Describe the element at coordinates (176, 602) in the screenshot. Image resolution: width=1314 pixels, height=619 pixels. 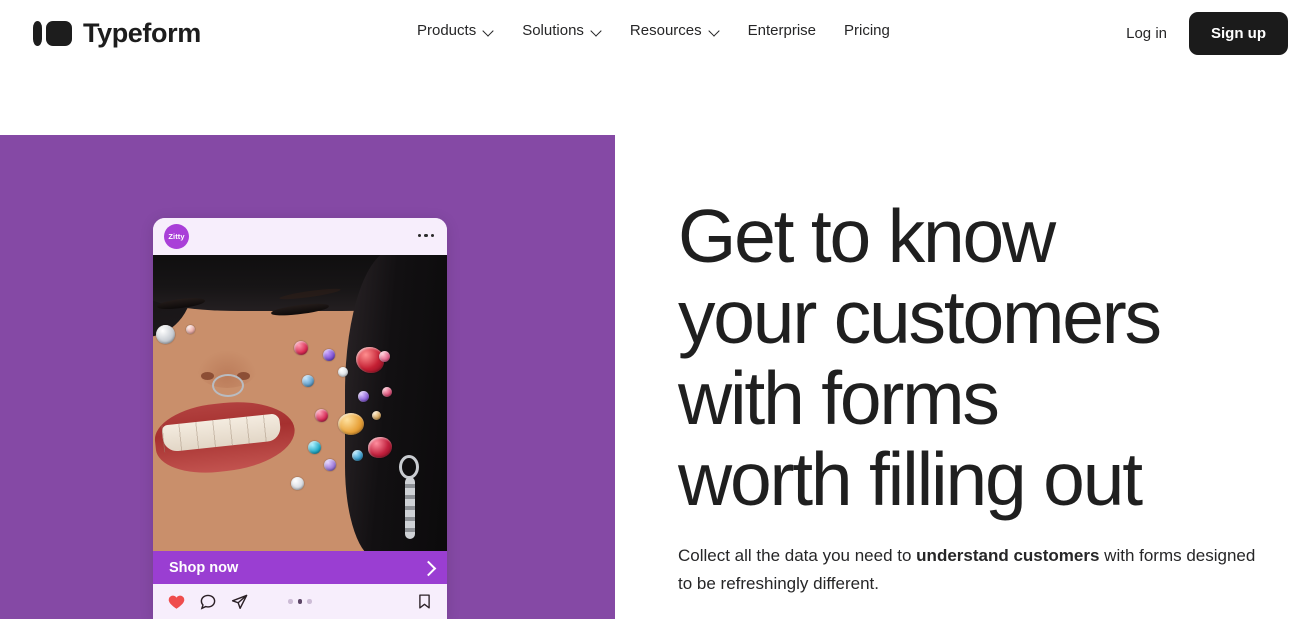
I see `like-icon` at that location.